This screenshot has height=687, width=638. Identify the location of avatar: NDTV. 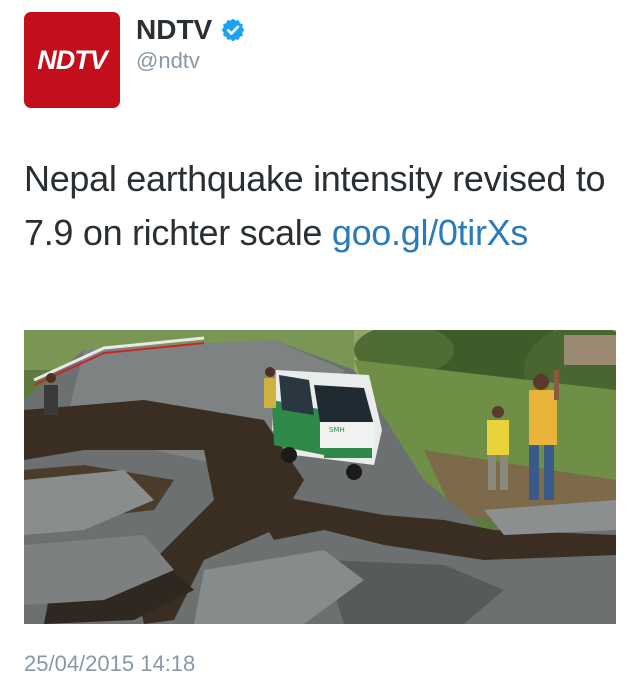
(72, 60).